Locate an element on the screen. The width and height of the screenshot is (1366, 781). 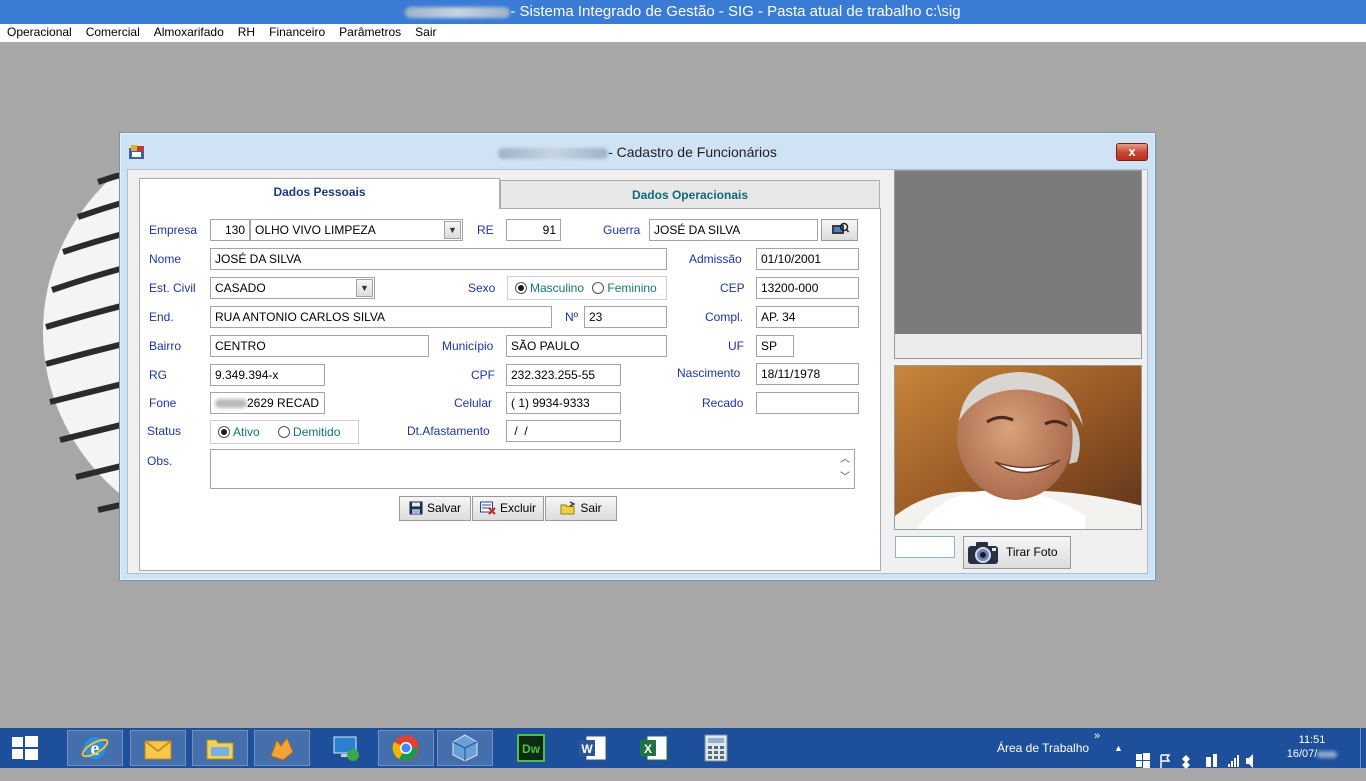
nome-field: JOSÉ DA SILVA is located at coordinates (438, 259).